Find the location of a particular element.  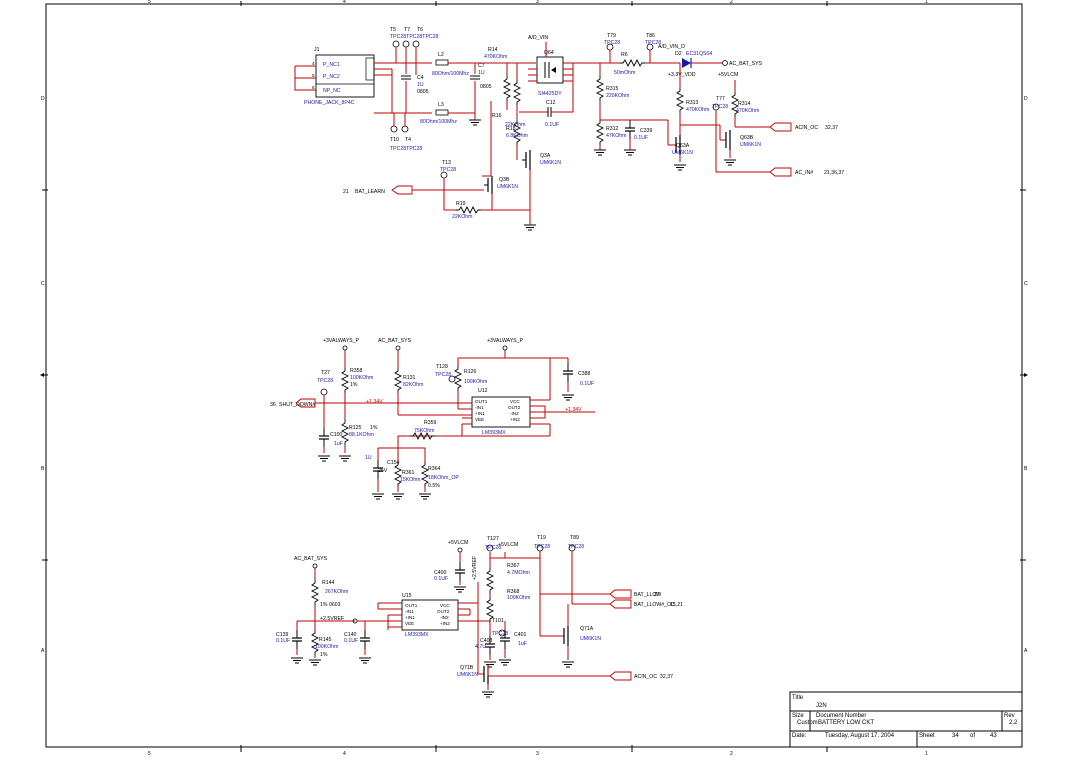

svg-text: T13 is located at coordinates (446, 163).